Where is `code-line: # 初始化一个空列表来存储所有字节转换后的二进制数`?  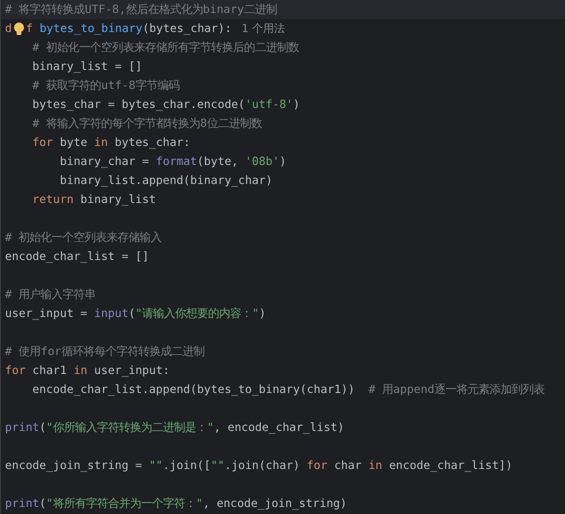
code-line: # 初始化一个空列表来存储所有字节转换后的二进制数 is located at coordinates (165, 47).